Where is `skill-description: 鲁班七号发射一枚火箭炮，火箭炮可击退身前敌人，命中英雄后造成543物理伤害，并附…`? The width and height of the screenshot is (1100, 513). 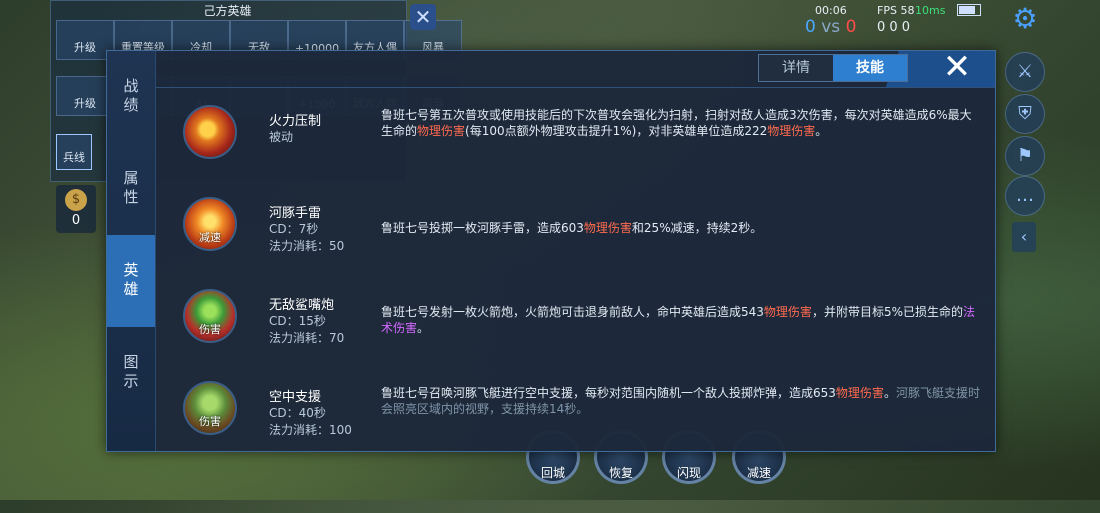
skill-description: 鲁班七号发射一枚火箭炮，火箭炮可击退身前敌人，命中英雄后造成543物理伤害，并附… is located at coordinates (681, 320).